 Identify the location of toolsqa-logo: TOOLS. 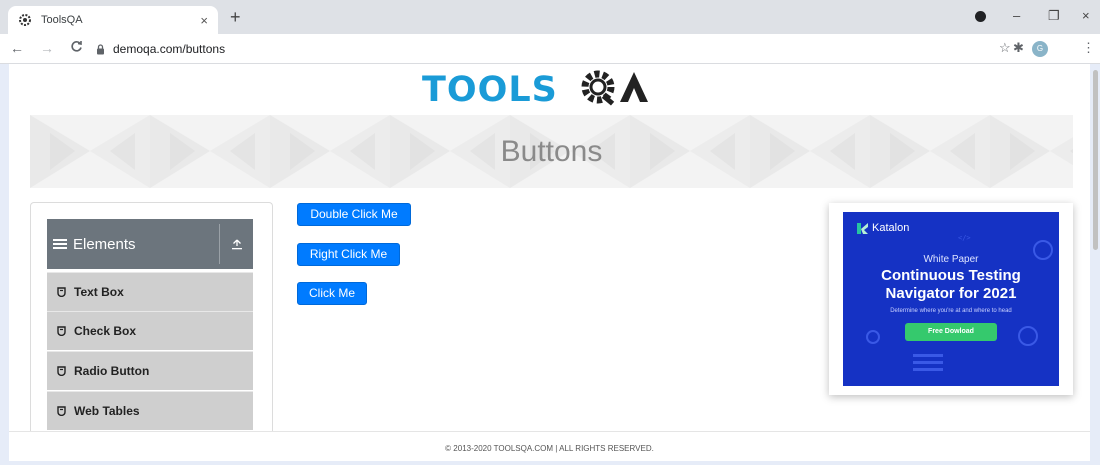
(551, 87).